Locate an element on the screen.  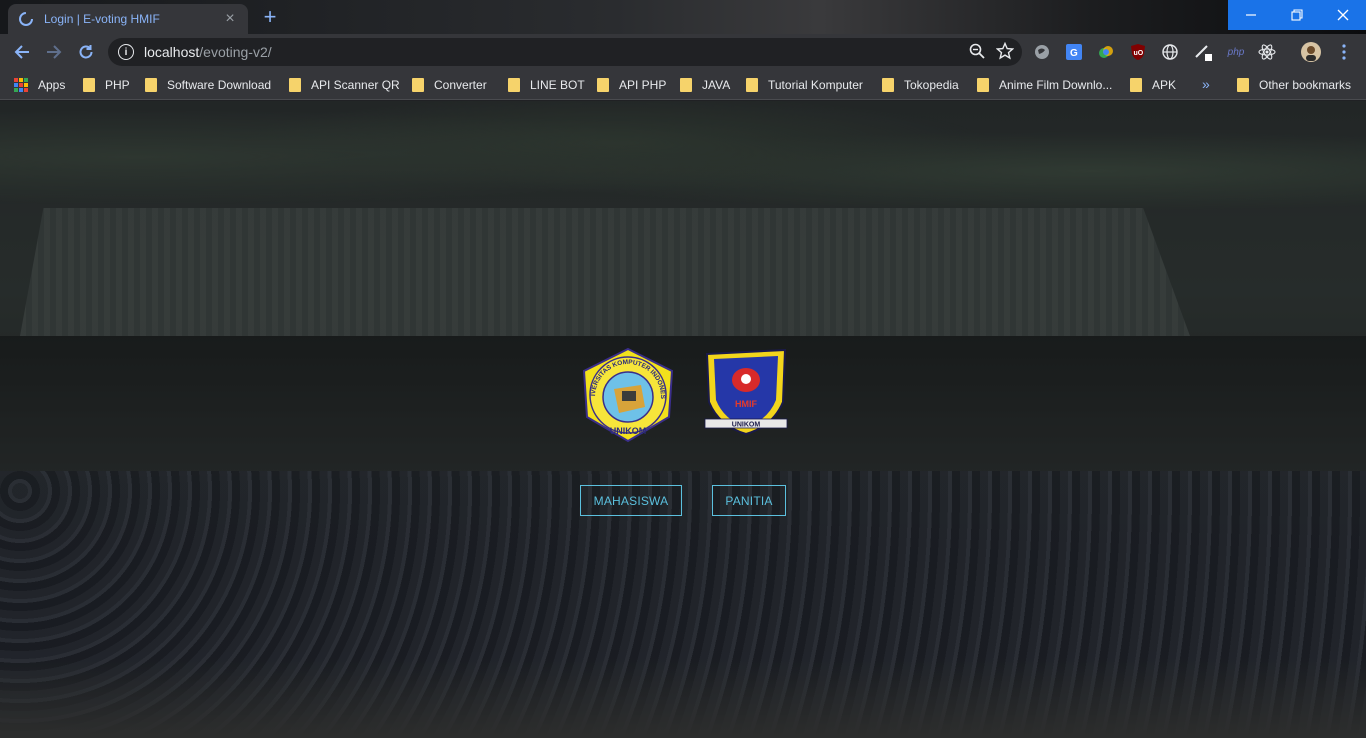
bookmark-label: Other bookmarks is located at coordinates (1305, 85).